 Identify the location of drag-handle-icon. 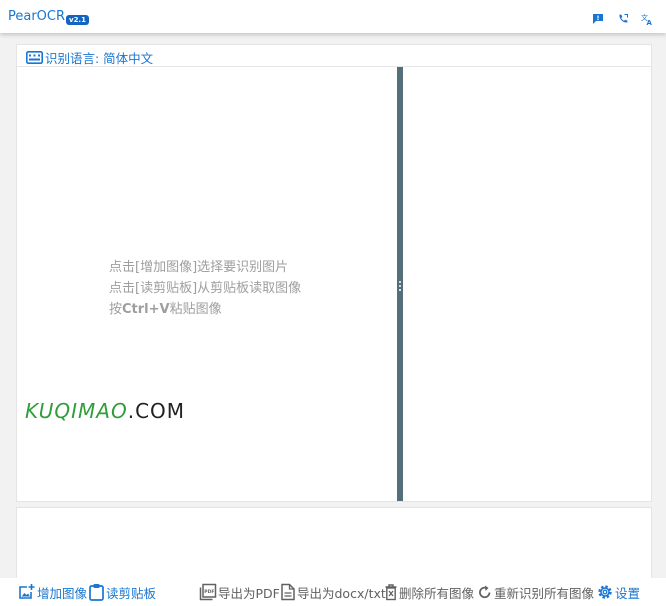
(400, 284).